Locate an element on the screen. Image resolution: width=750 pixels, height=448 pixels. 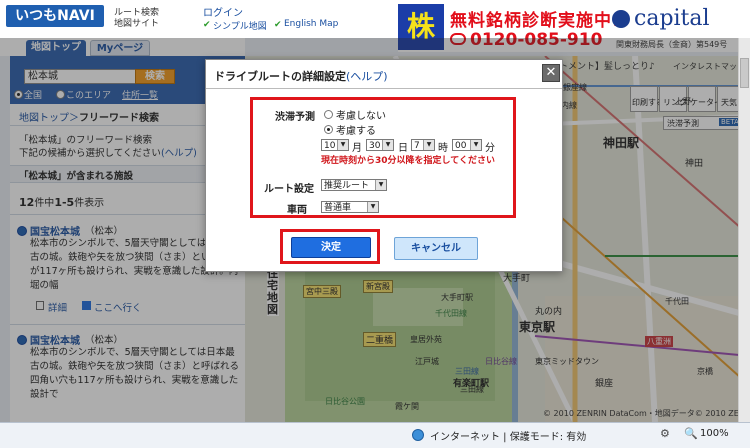
login-link: ログイン is located at coordinates (223, 11).